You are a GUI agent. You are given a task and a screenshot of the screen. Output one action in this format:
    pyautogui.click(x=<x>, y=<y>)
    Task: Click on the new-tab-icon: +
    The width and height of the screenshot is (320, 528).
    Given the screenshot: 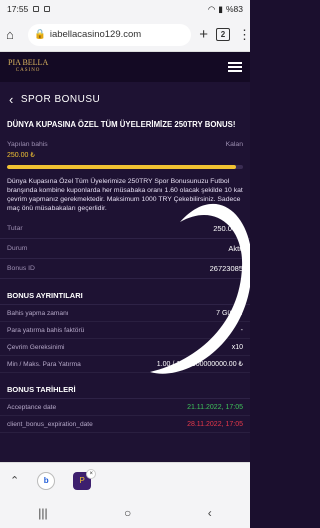 What is the action you would take?
    pyautogui.click(x=203, y=34)
    